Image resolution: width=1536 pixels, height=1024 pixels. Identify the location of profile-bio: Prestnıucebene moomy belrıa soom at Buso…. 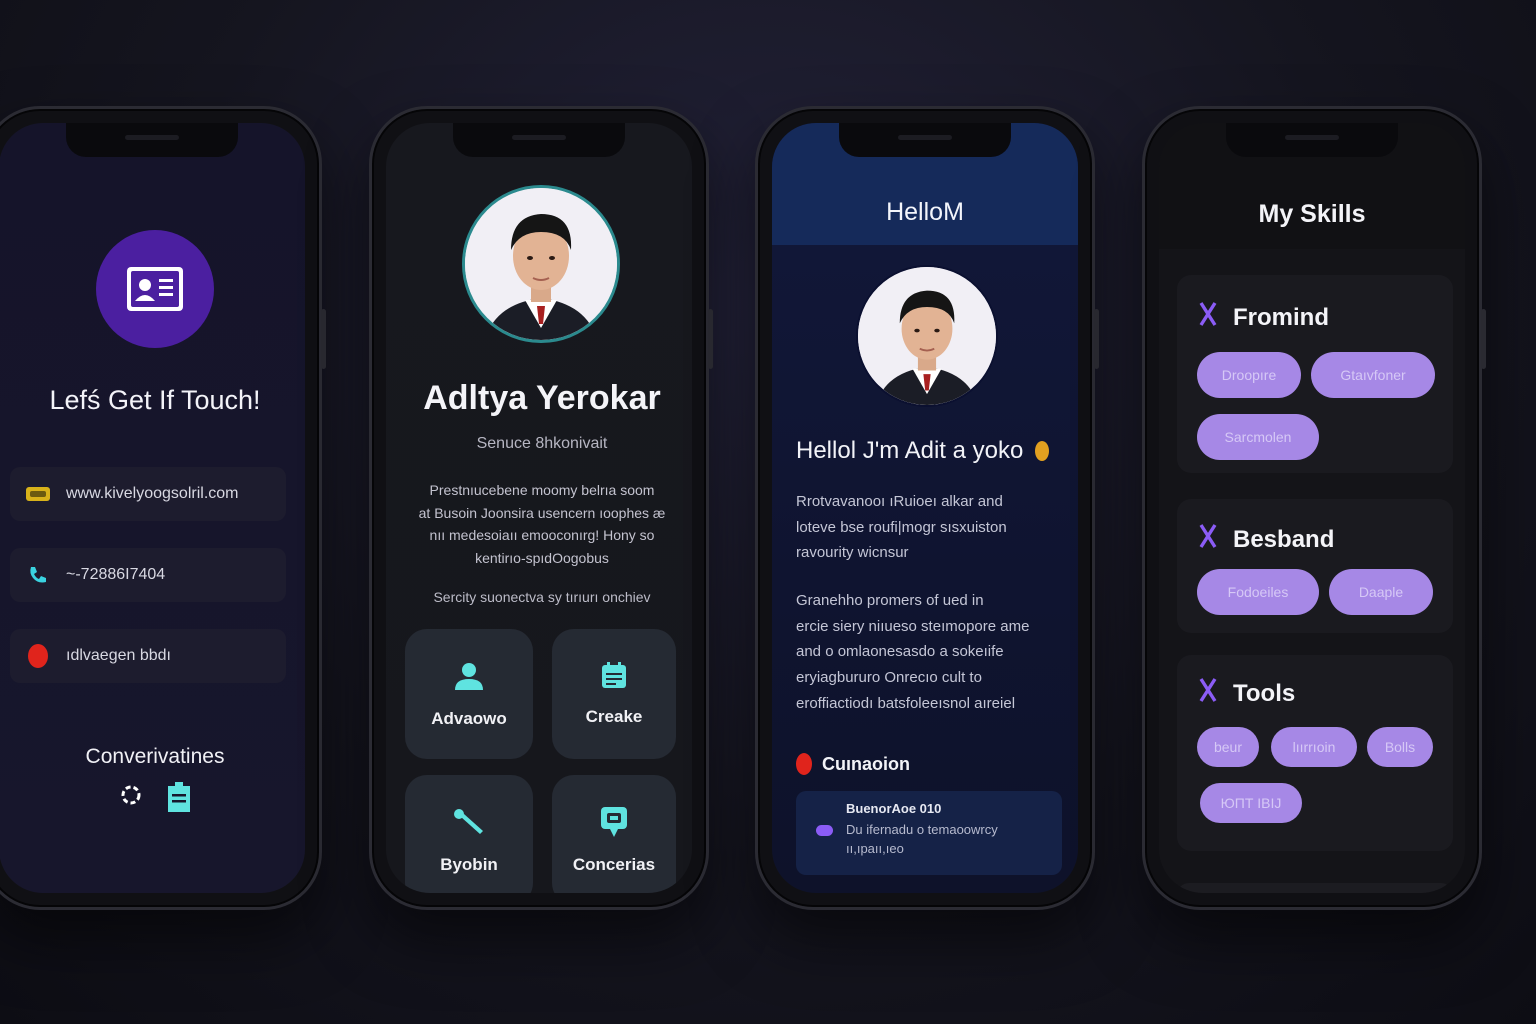
(542, 524).